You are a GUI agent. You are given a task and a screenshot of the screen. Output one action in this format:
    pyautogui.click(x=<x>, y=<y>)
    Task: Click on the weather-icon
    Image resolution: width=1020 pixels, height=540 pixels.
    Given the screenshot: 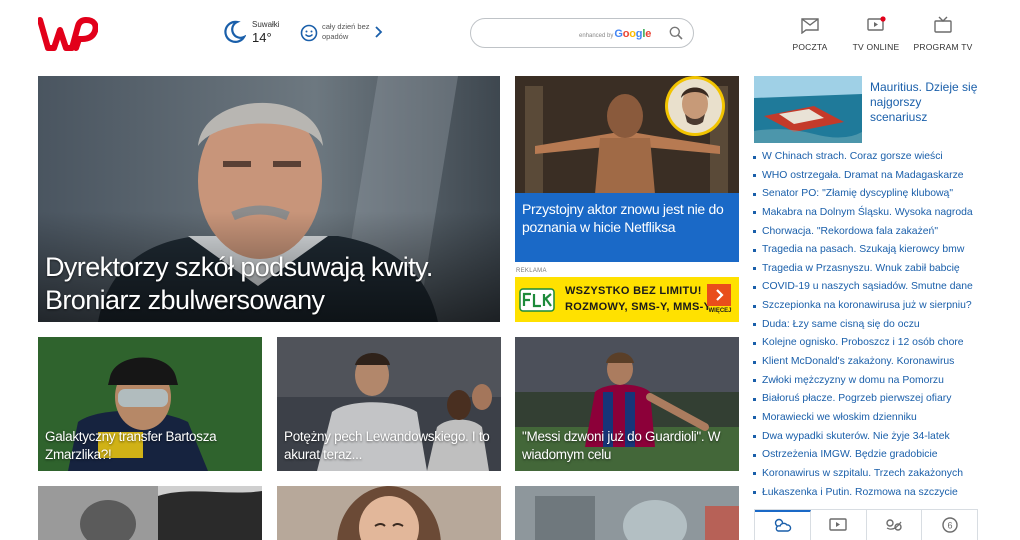 What is the action you would take?
    pyautogui.click(x=783, y=525)
    